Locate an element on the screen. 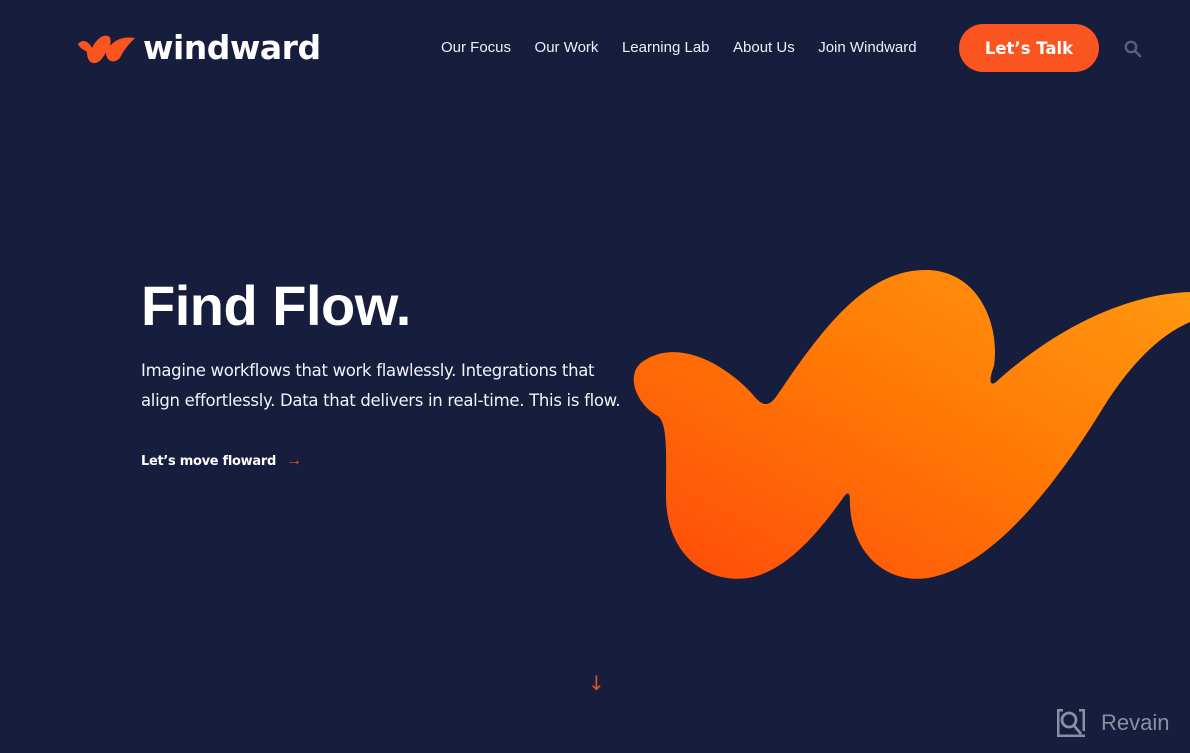 Image resolution: width=1190 pixels, height=753 pixels. arrow-right-icon: → is located at coordinates (293, 460).